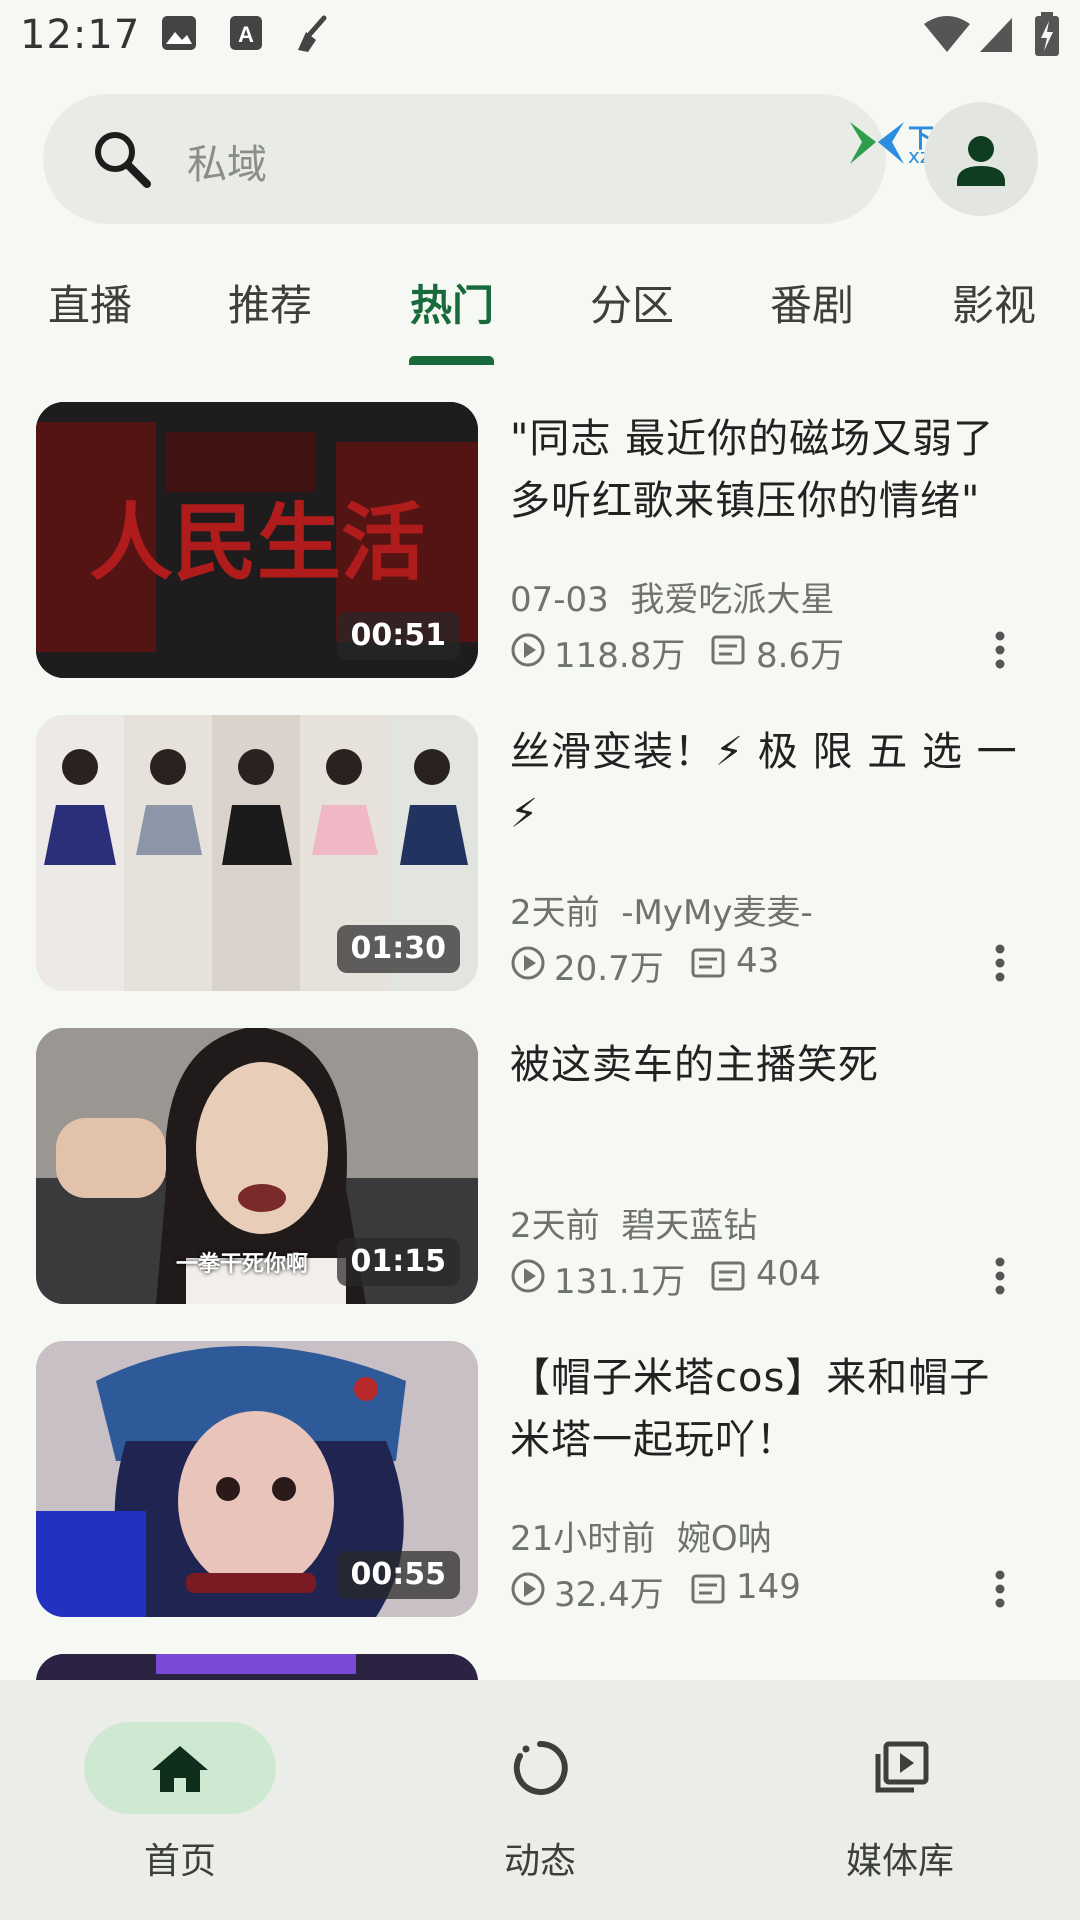  I want to click on video-meta: 2天前 碧天蓝钻, so click(633, 1222).